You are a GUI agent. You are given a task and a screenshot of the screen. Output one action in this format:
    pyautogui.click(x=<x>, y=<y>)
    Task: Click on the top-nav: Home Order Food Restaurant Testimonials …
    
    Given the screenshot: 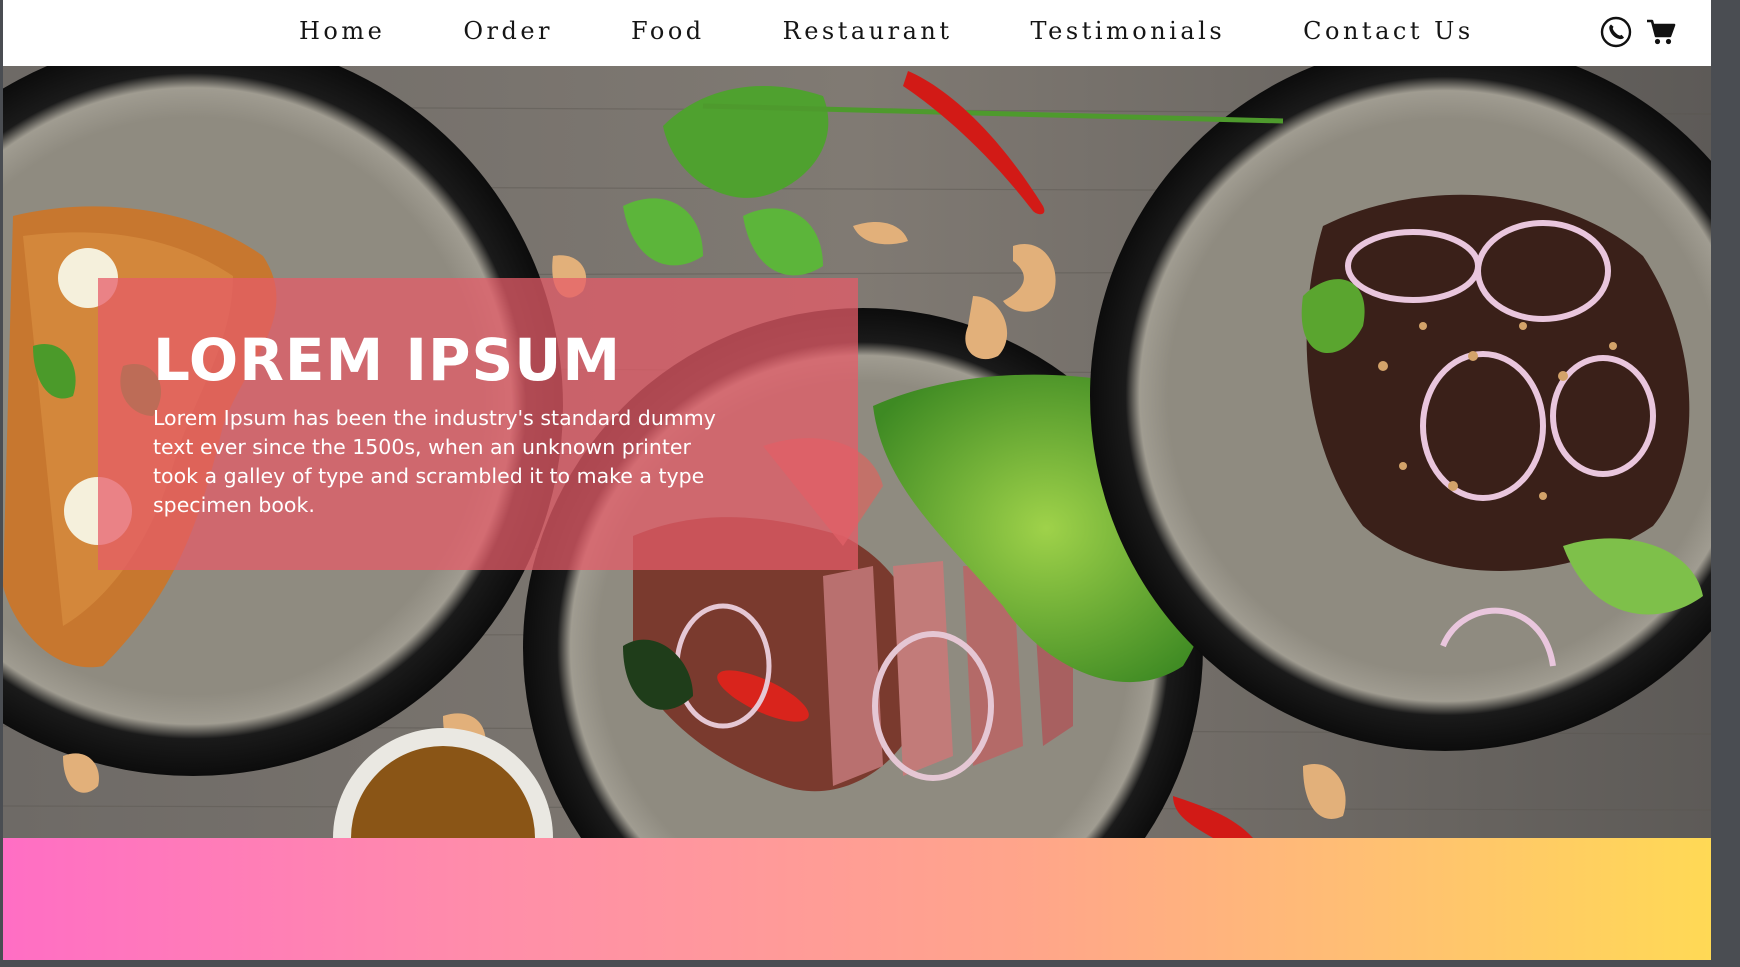 What is the action you would take?
    pyautogui.click(x=857, y=33)
    